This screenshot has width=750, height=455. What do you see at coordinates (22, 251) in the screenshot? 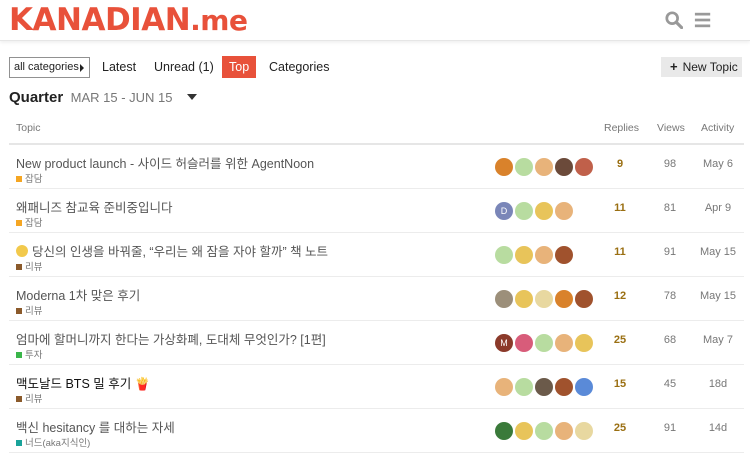
I see `moon-emoji-icon` at bounding box center [22, 251].